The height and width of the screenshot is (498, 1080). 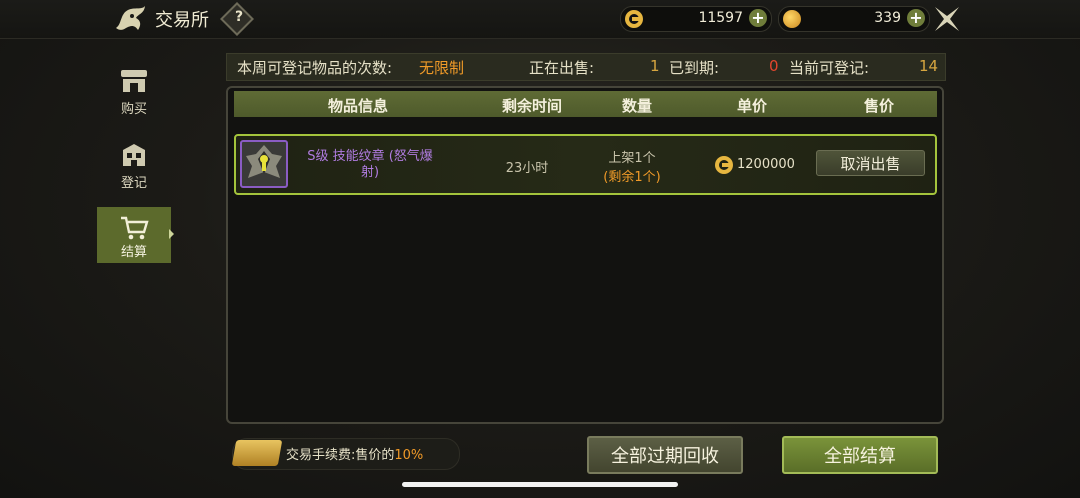 What do you see at coordinates (562, 68) in the screenshot?
I see `selling-label: 正在出售:` at bounding box center [562, 68].